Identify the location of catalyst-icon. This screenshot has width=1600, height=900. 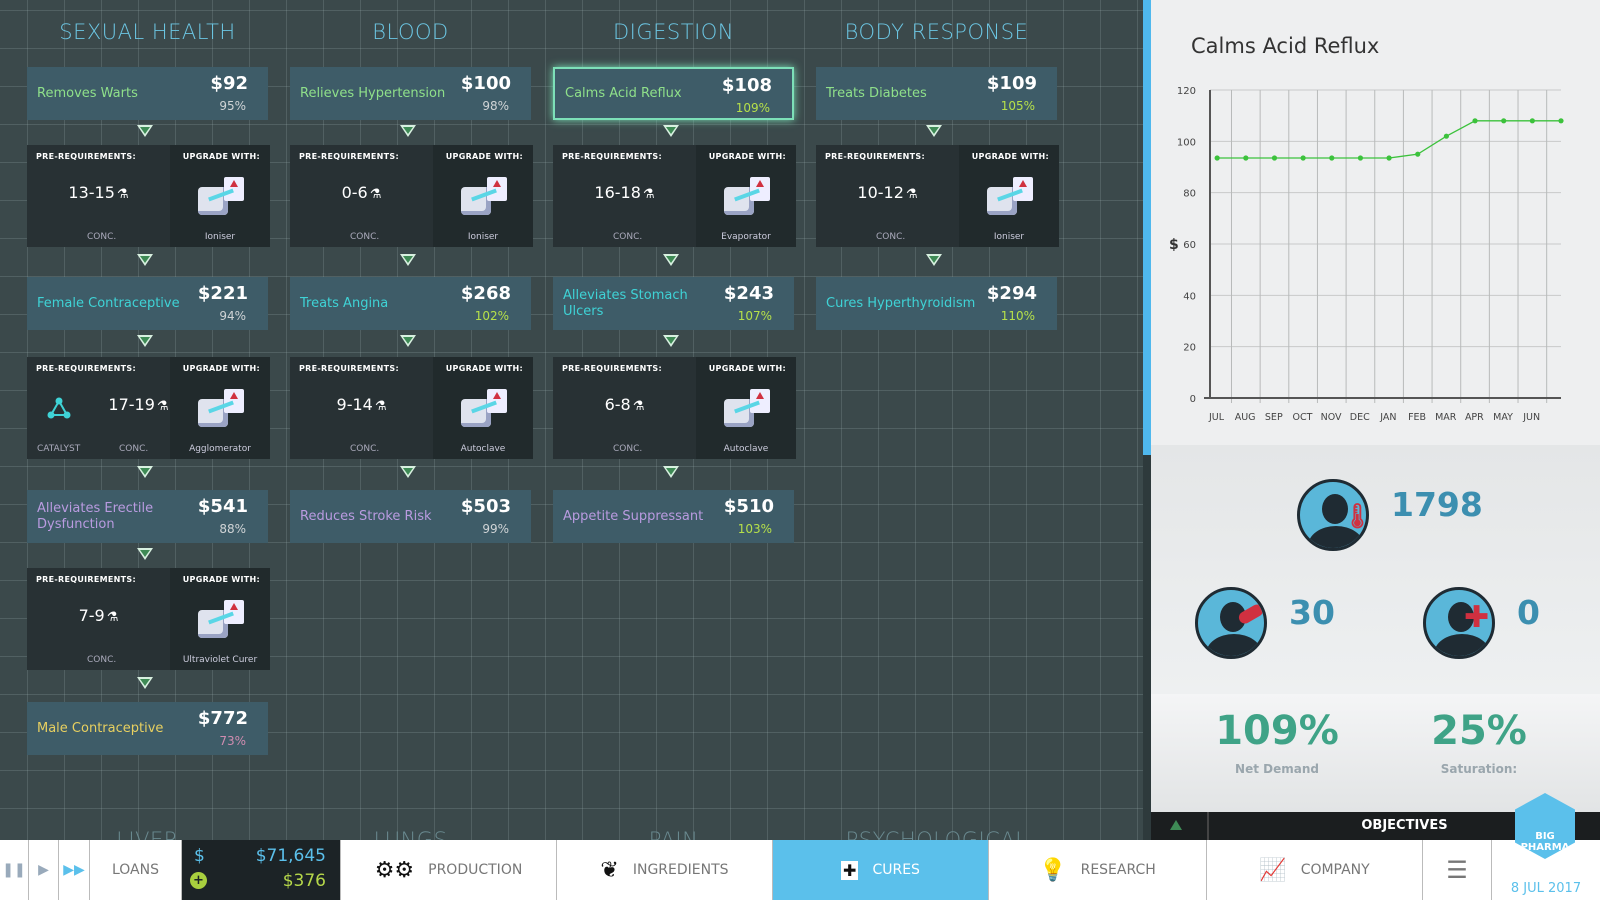
(59, 408).